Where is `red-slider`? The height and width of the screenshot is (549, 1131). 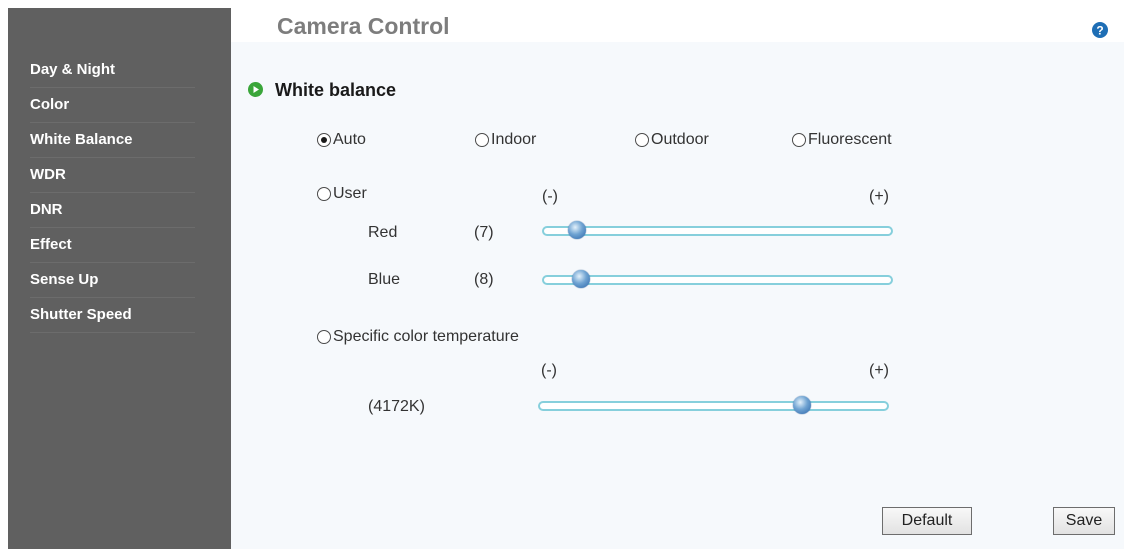 red-slider is located at coordinates (717, 230).